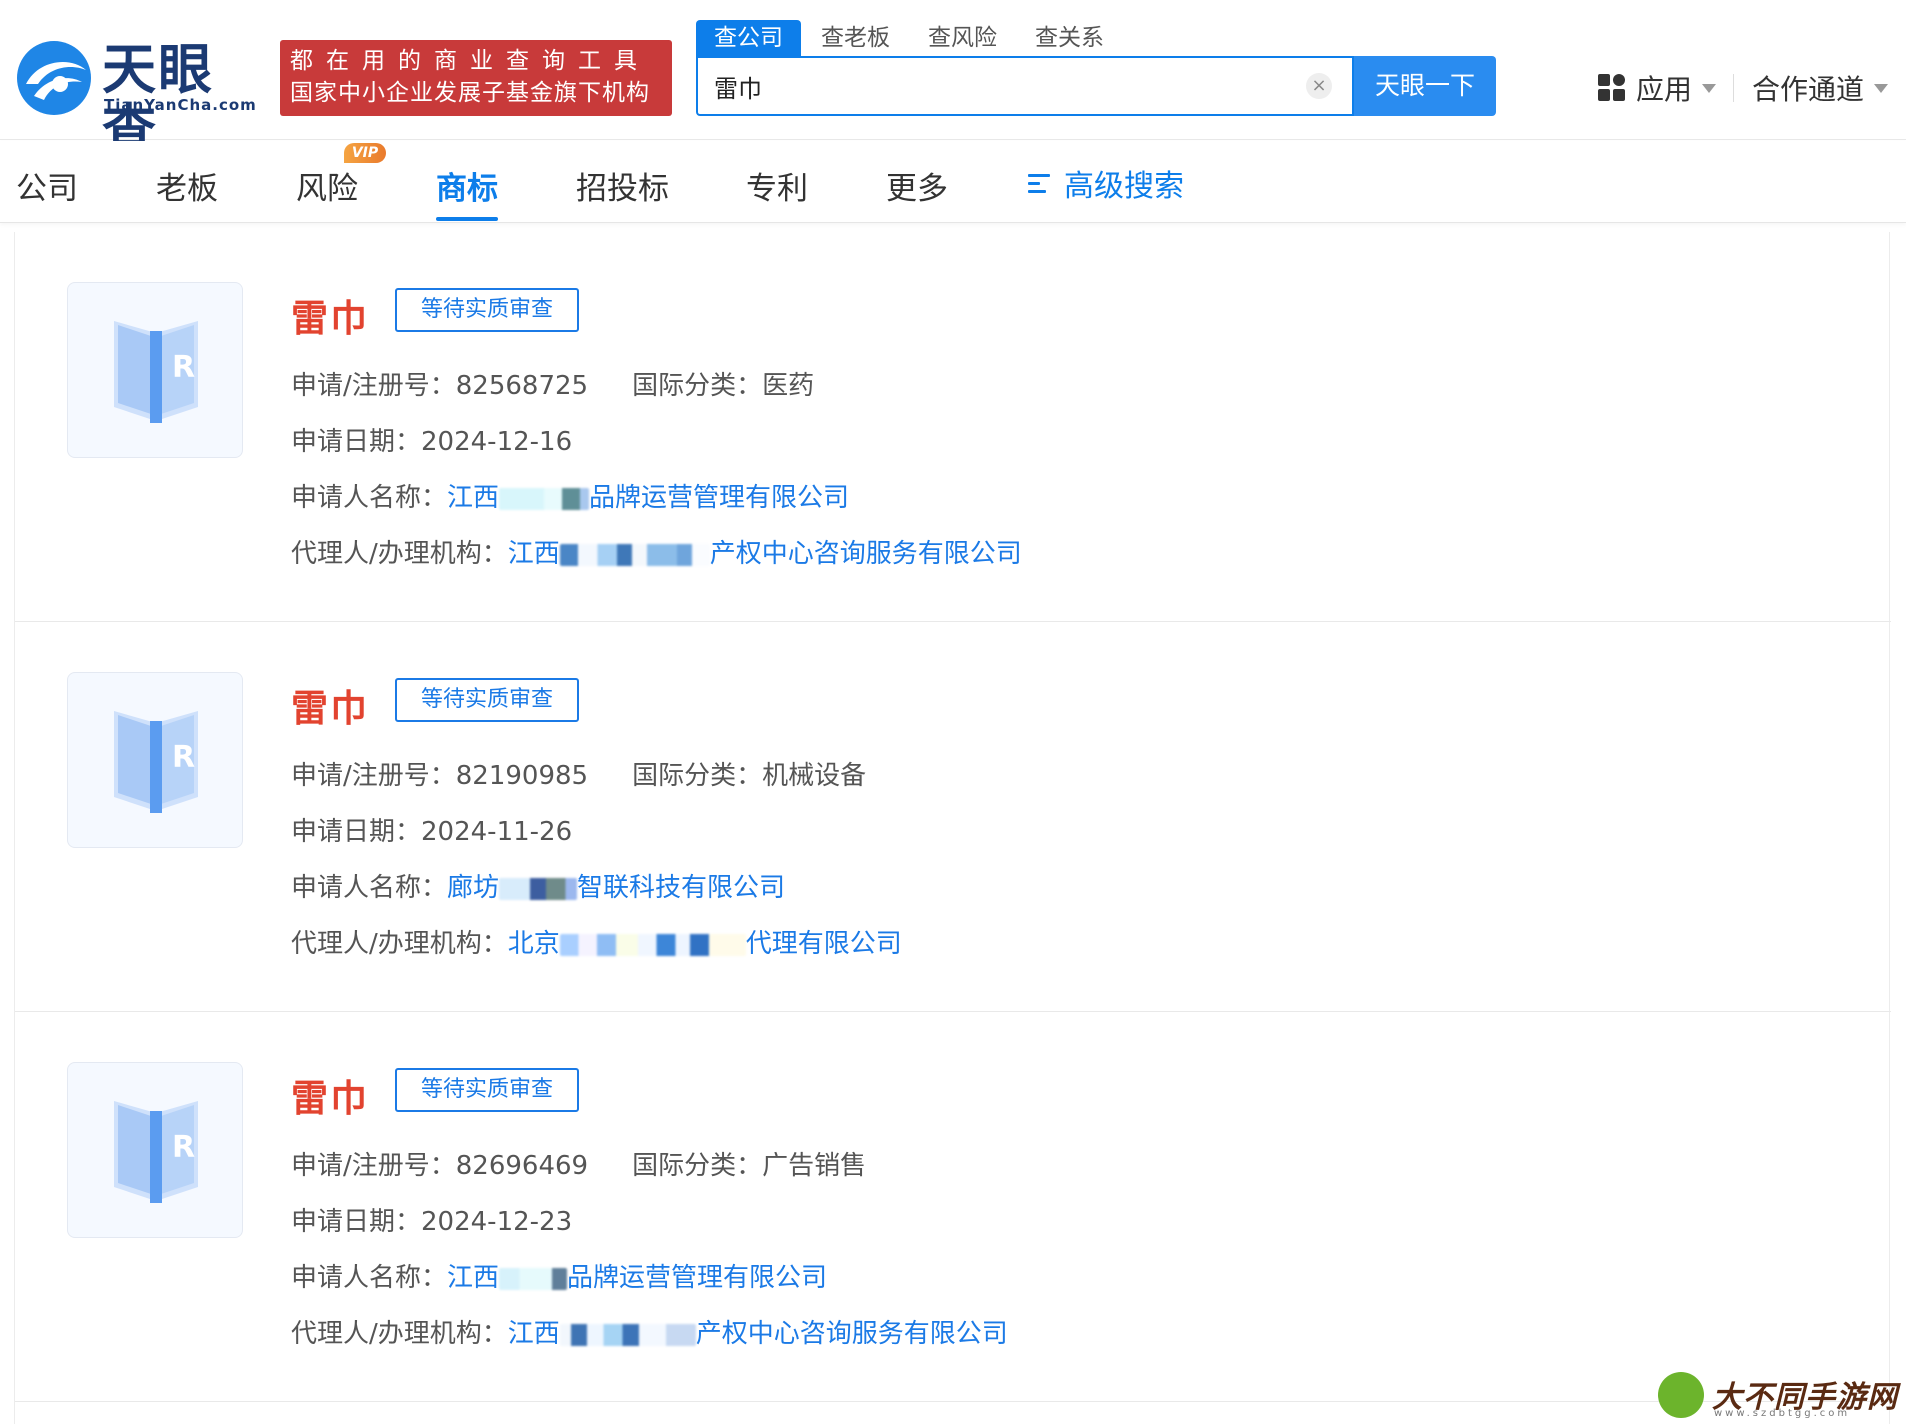 This screenshot has height=1424, width=1906. I want to click on watermark-url: www.szdbtgg.com, so click(1782, 1413).